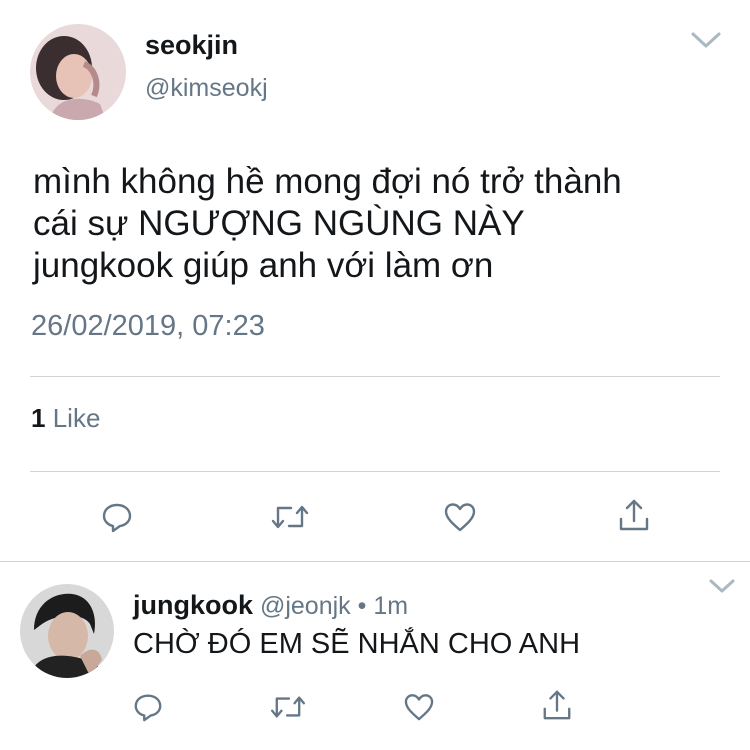 This screenshot has height=750, width=750. I want to click on reply-button, so click(117, 517).